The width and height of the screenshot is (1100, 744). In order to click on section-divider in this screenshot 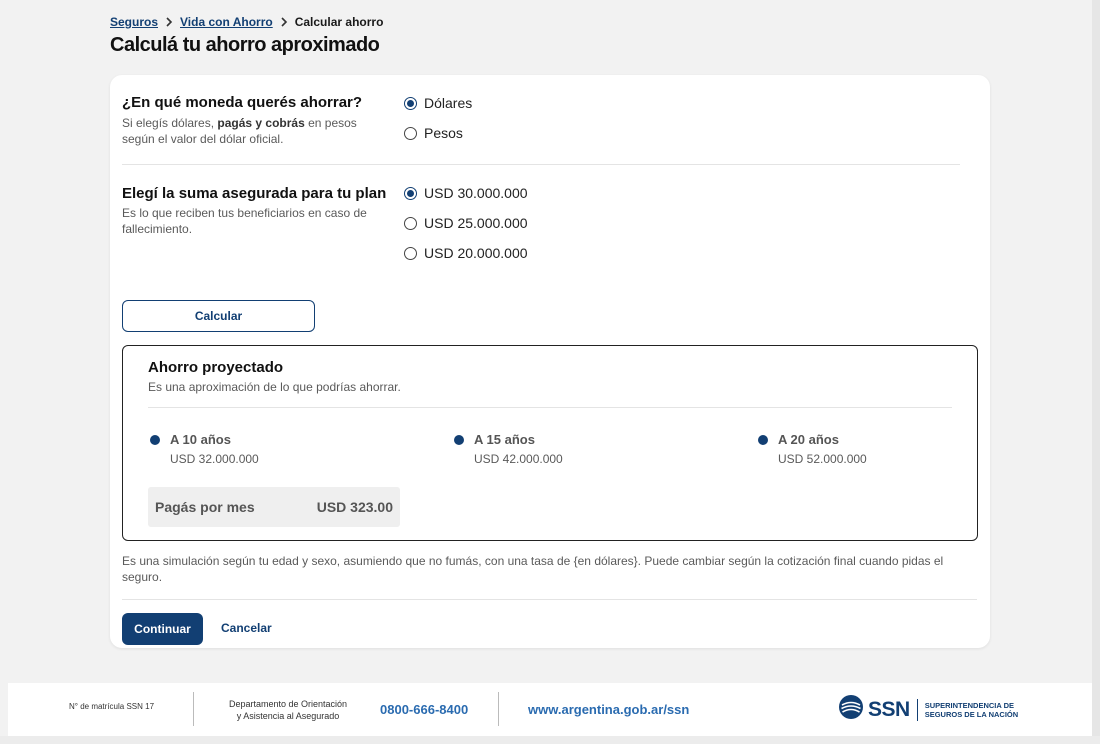, I will do `click(541, 164)`.